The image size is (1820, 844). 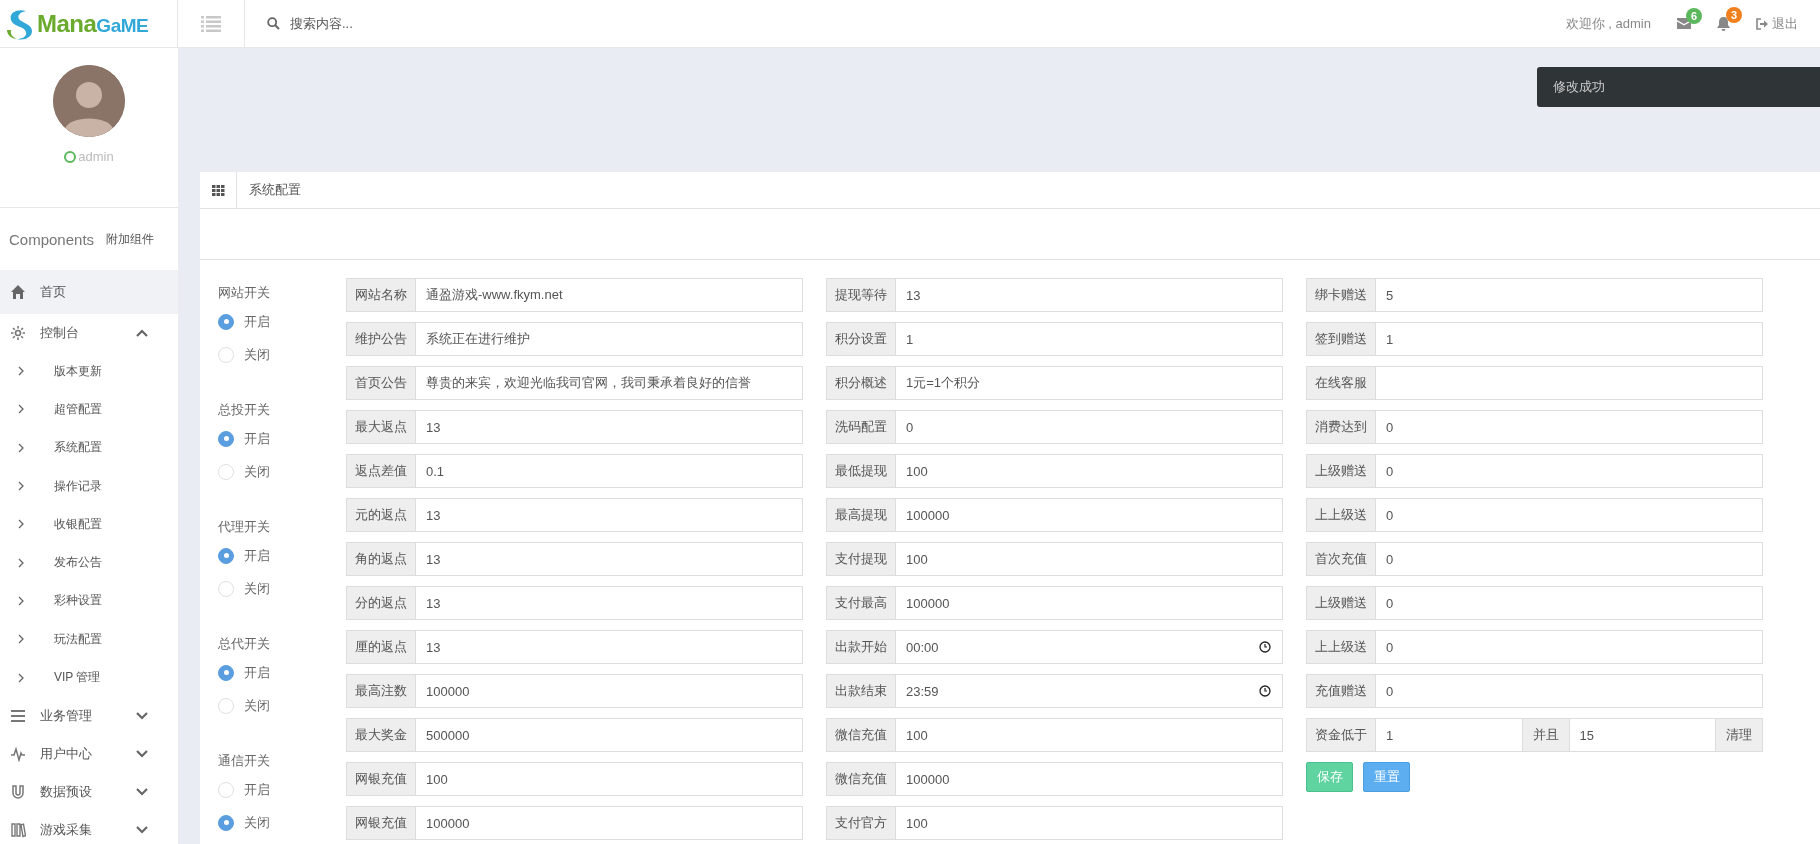 What do you see at coordinates (1723, 23) in the screenshot?
I see `bell-icon` at bounding box center [1723, 23].